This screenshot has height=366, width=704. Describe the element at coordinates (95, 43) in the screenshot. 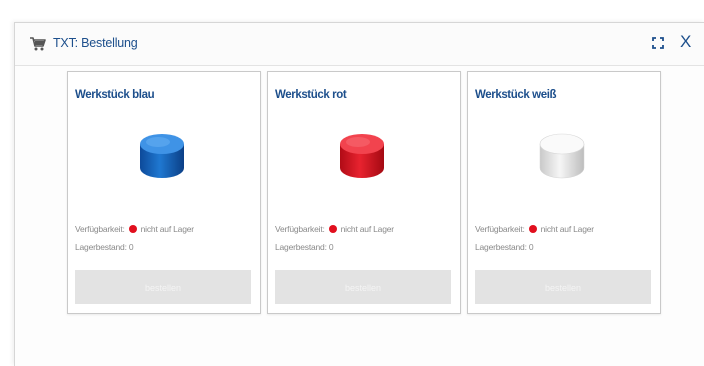

I see `window-title: TXT: Bestellung` at that location.